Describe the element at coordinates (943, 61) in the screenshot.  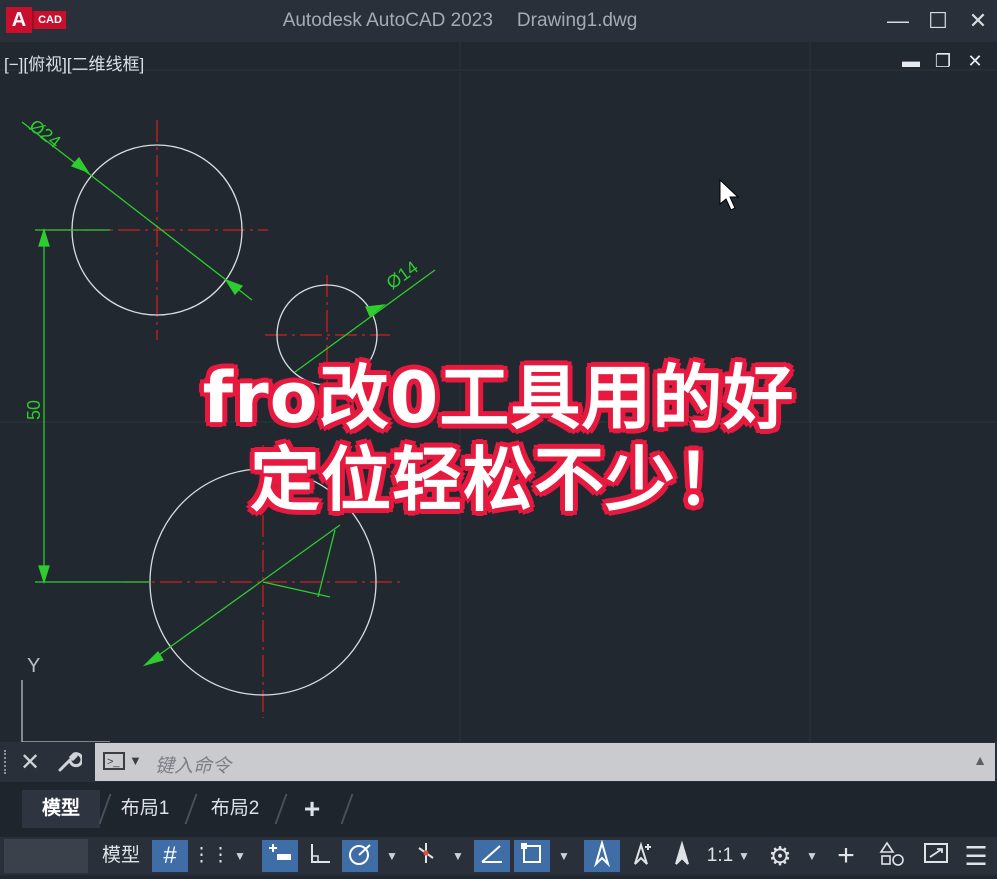
I see `viewport-restore-button: ❐` at that location.